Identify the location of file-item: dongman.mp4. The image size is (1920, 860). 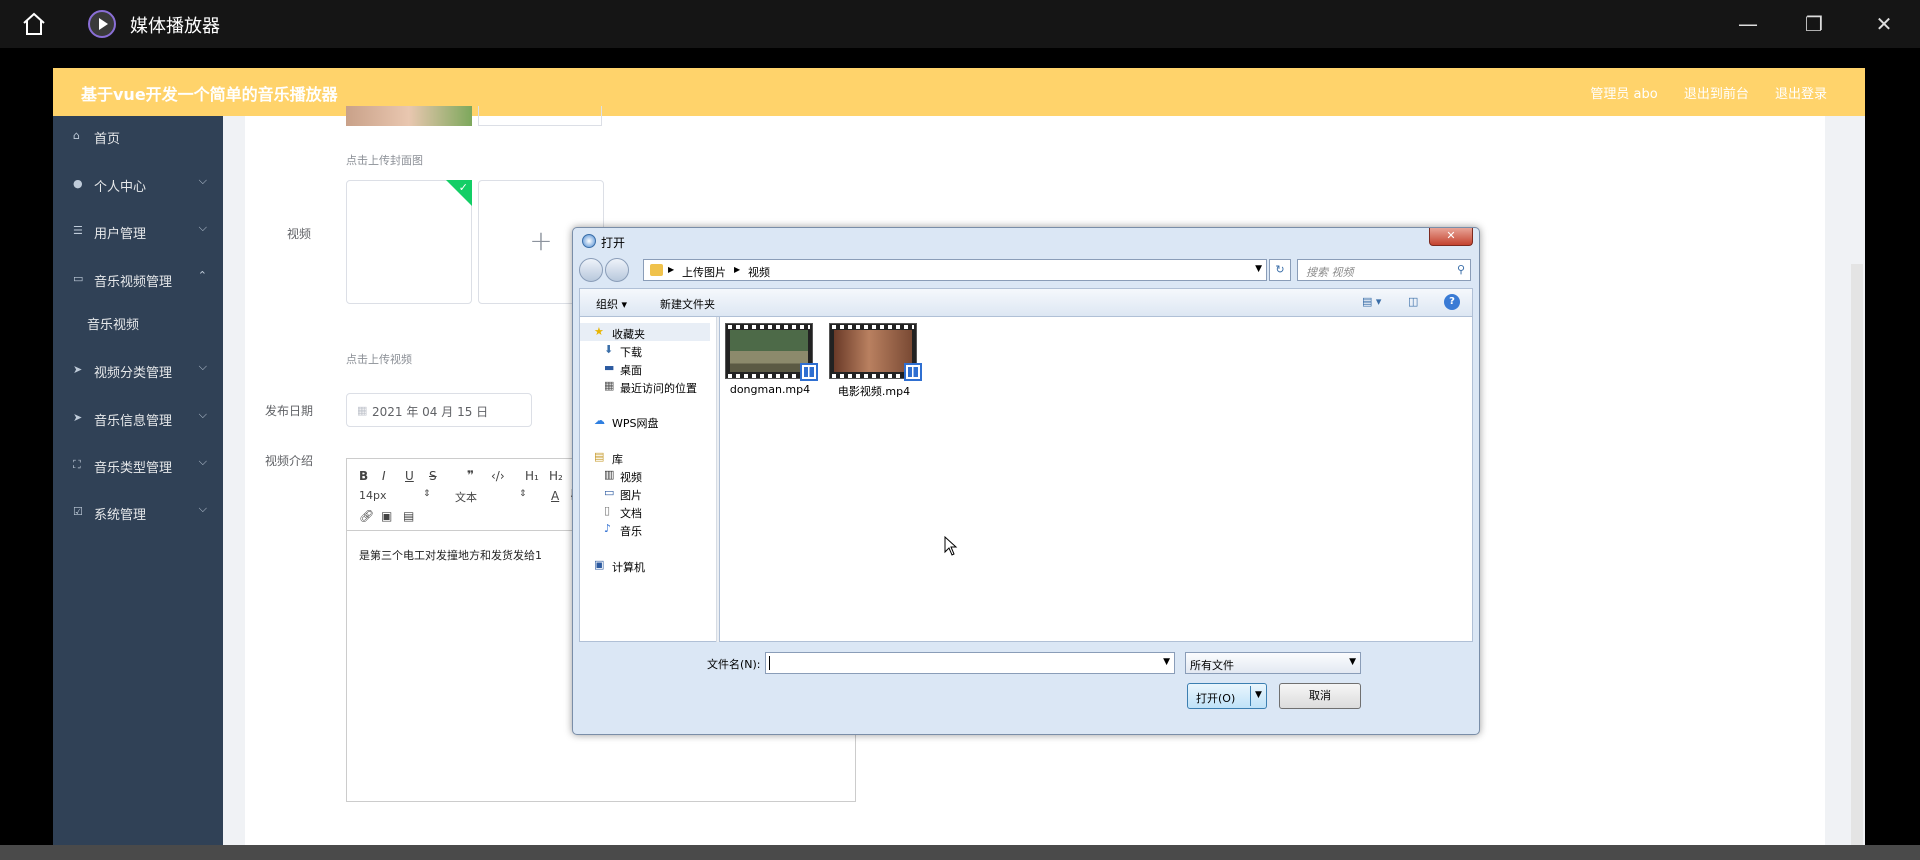
(770, 363).